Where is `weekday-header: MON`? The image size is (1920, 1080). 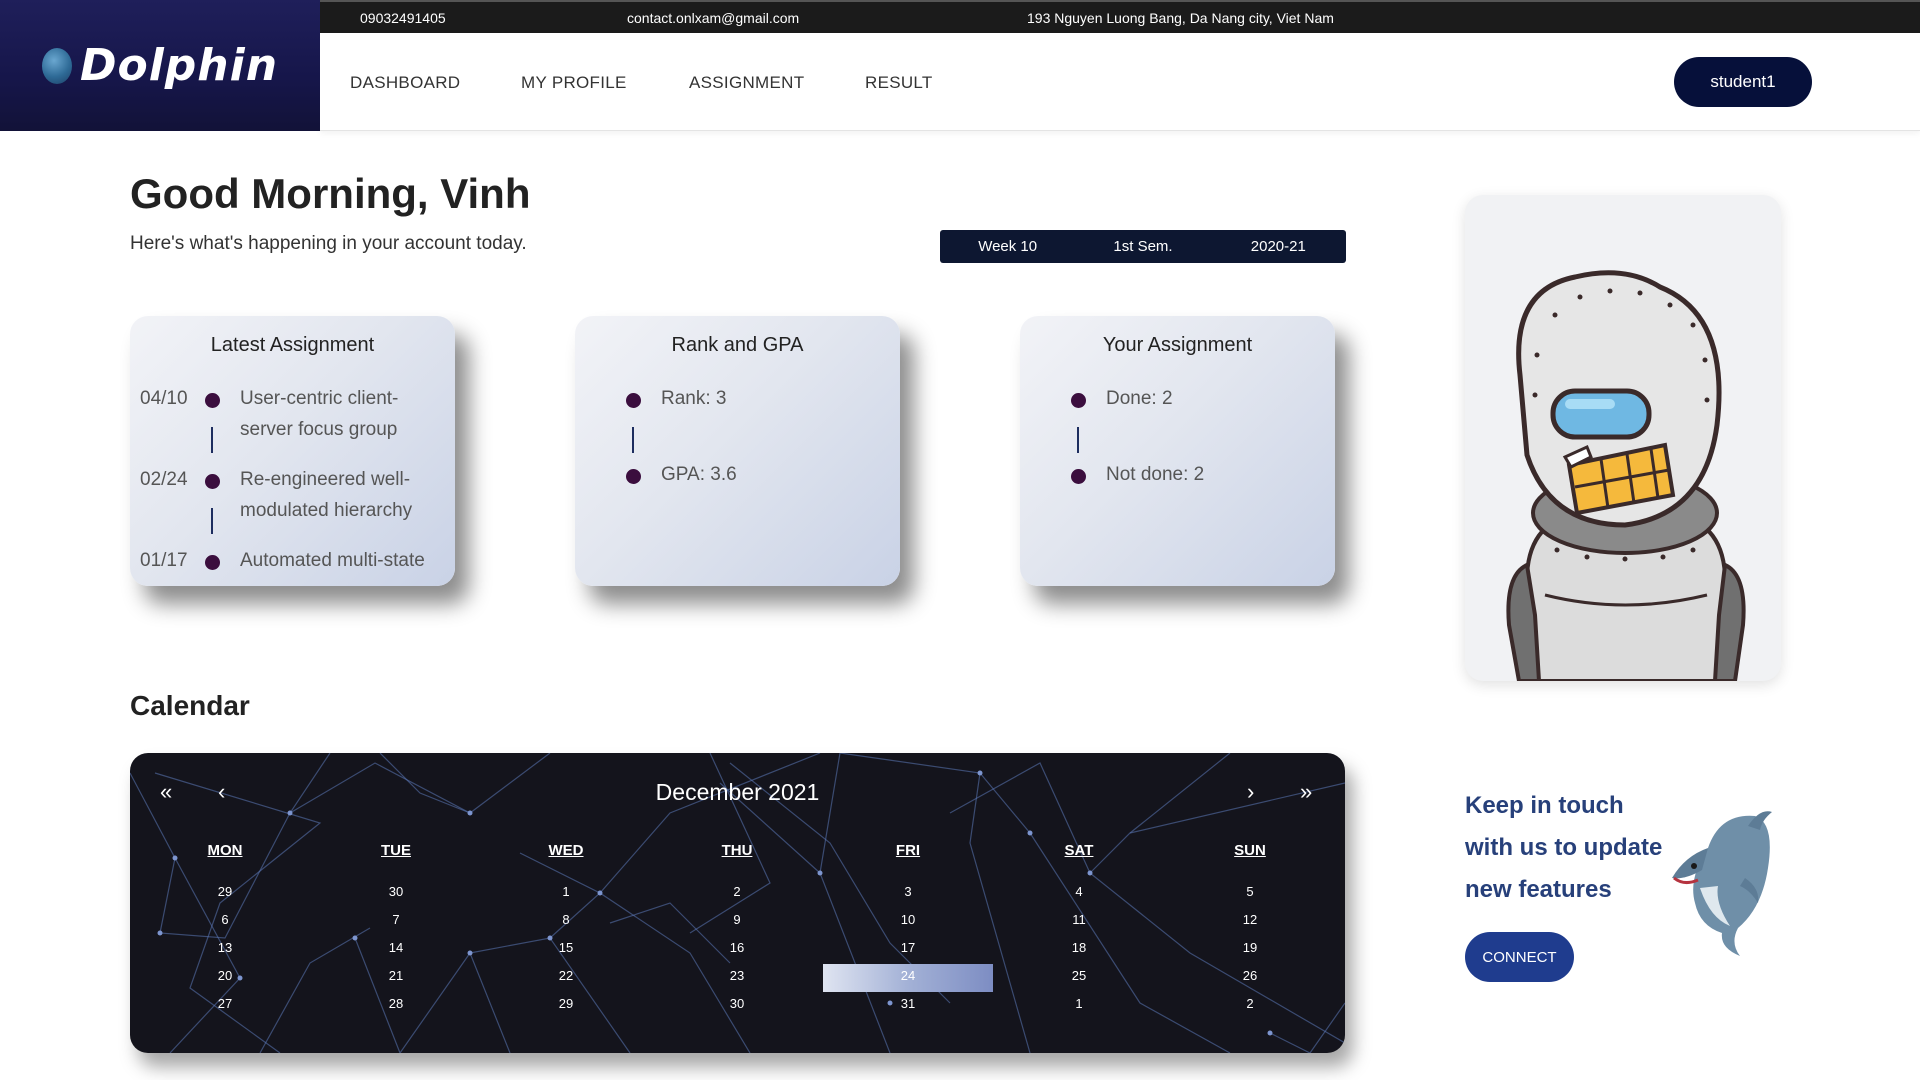
weekday-header: MON is located at coordinates (225, 850).